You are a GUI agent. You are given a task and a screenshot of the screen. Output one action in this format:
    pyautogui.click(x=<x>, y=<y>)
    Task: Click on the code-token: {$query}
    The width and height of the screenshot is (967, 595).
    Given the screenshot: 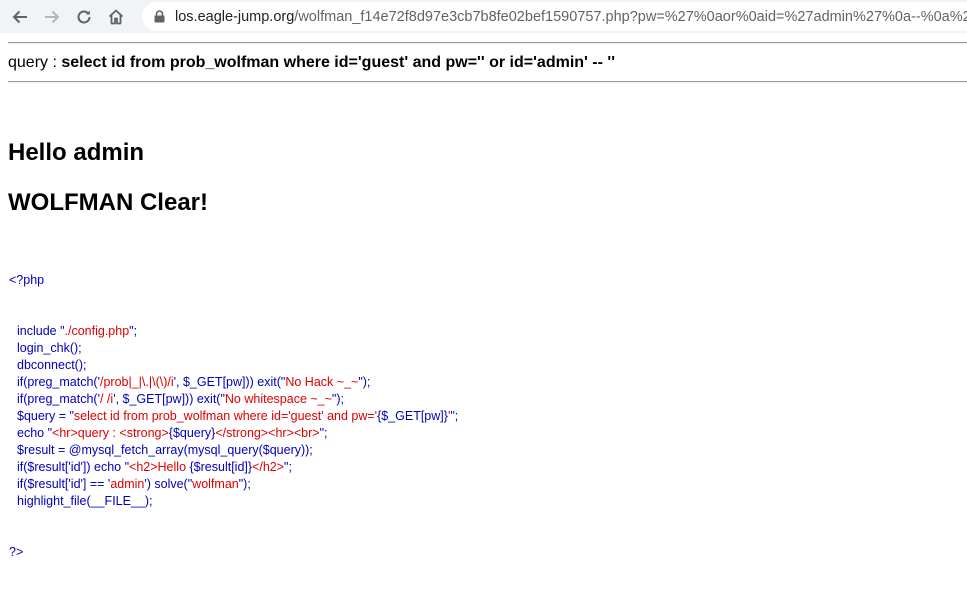 What is the action you would take?
    pyautogui.click(x=192, y=433)
    